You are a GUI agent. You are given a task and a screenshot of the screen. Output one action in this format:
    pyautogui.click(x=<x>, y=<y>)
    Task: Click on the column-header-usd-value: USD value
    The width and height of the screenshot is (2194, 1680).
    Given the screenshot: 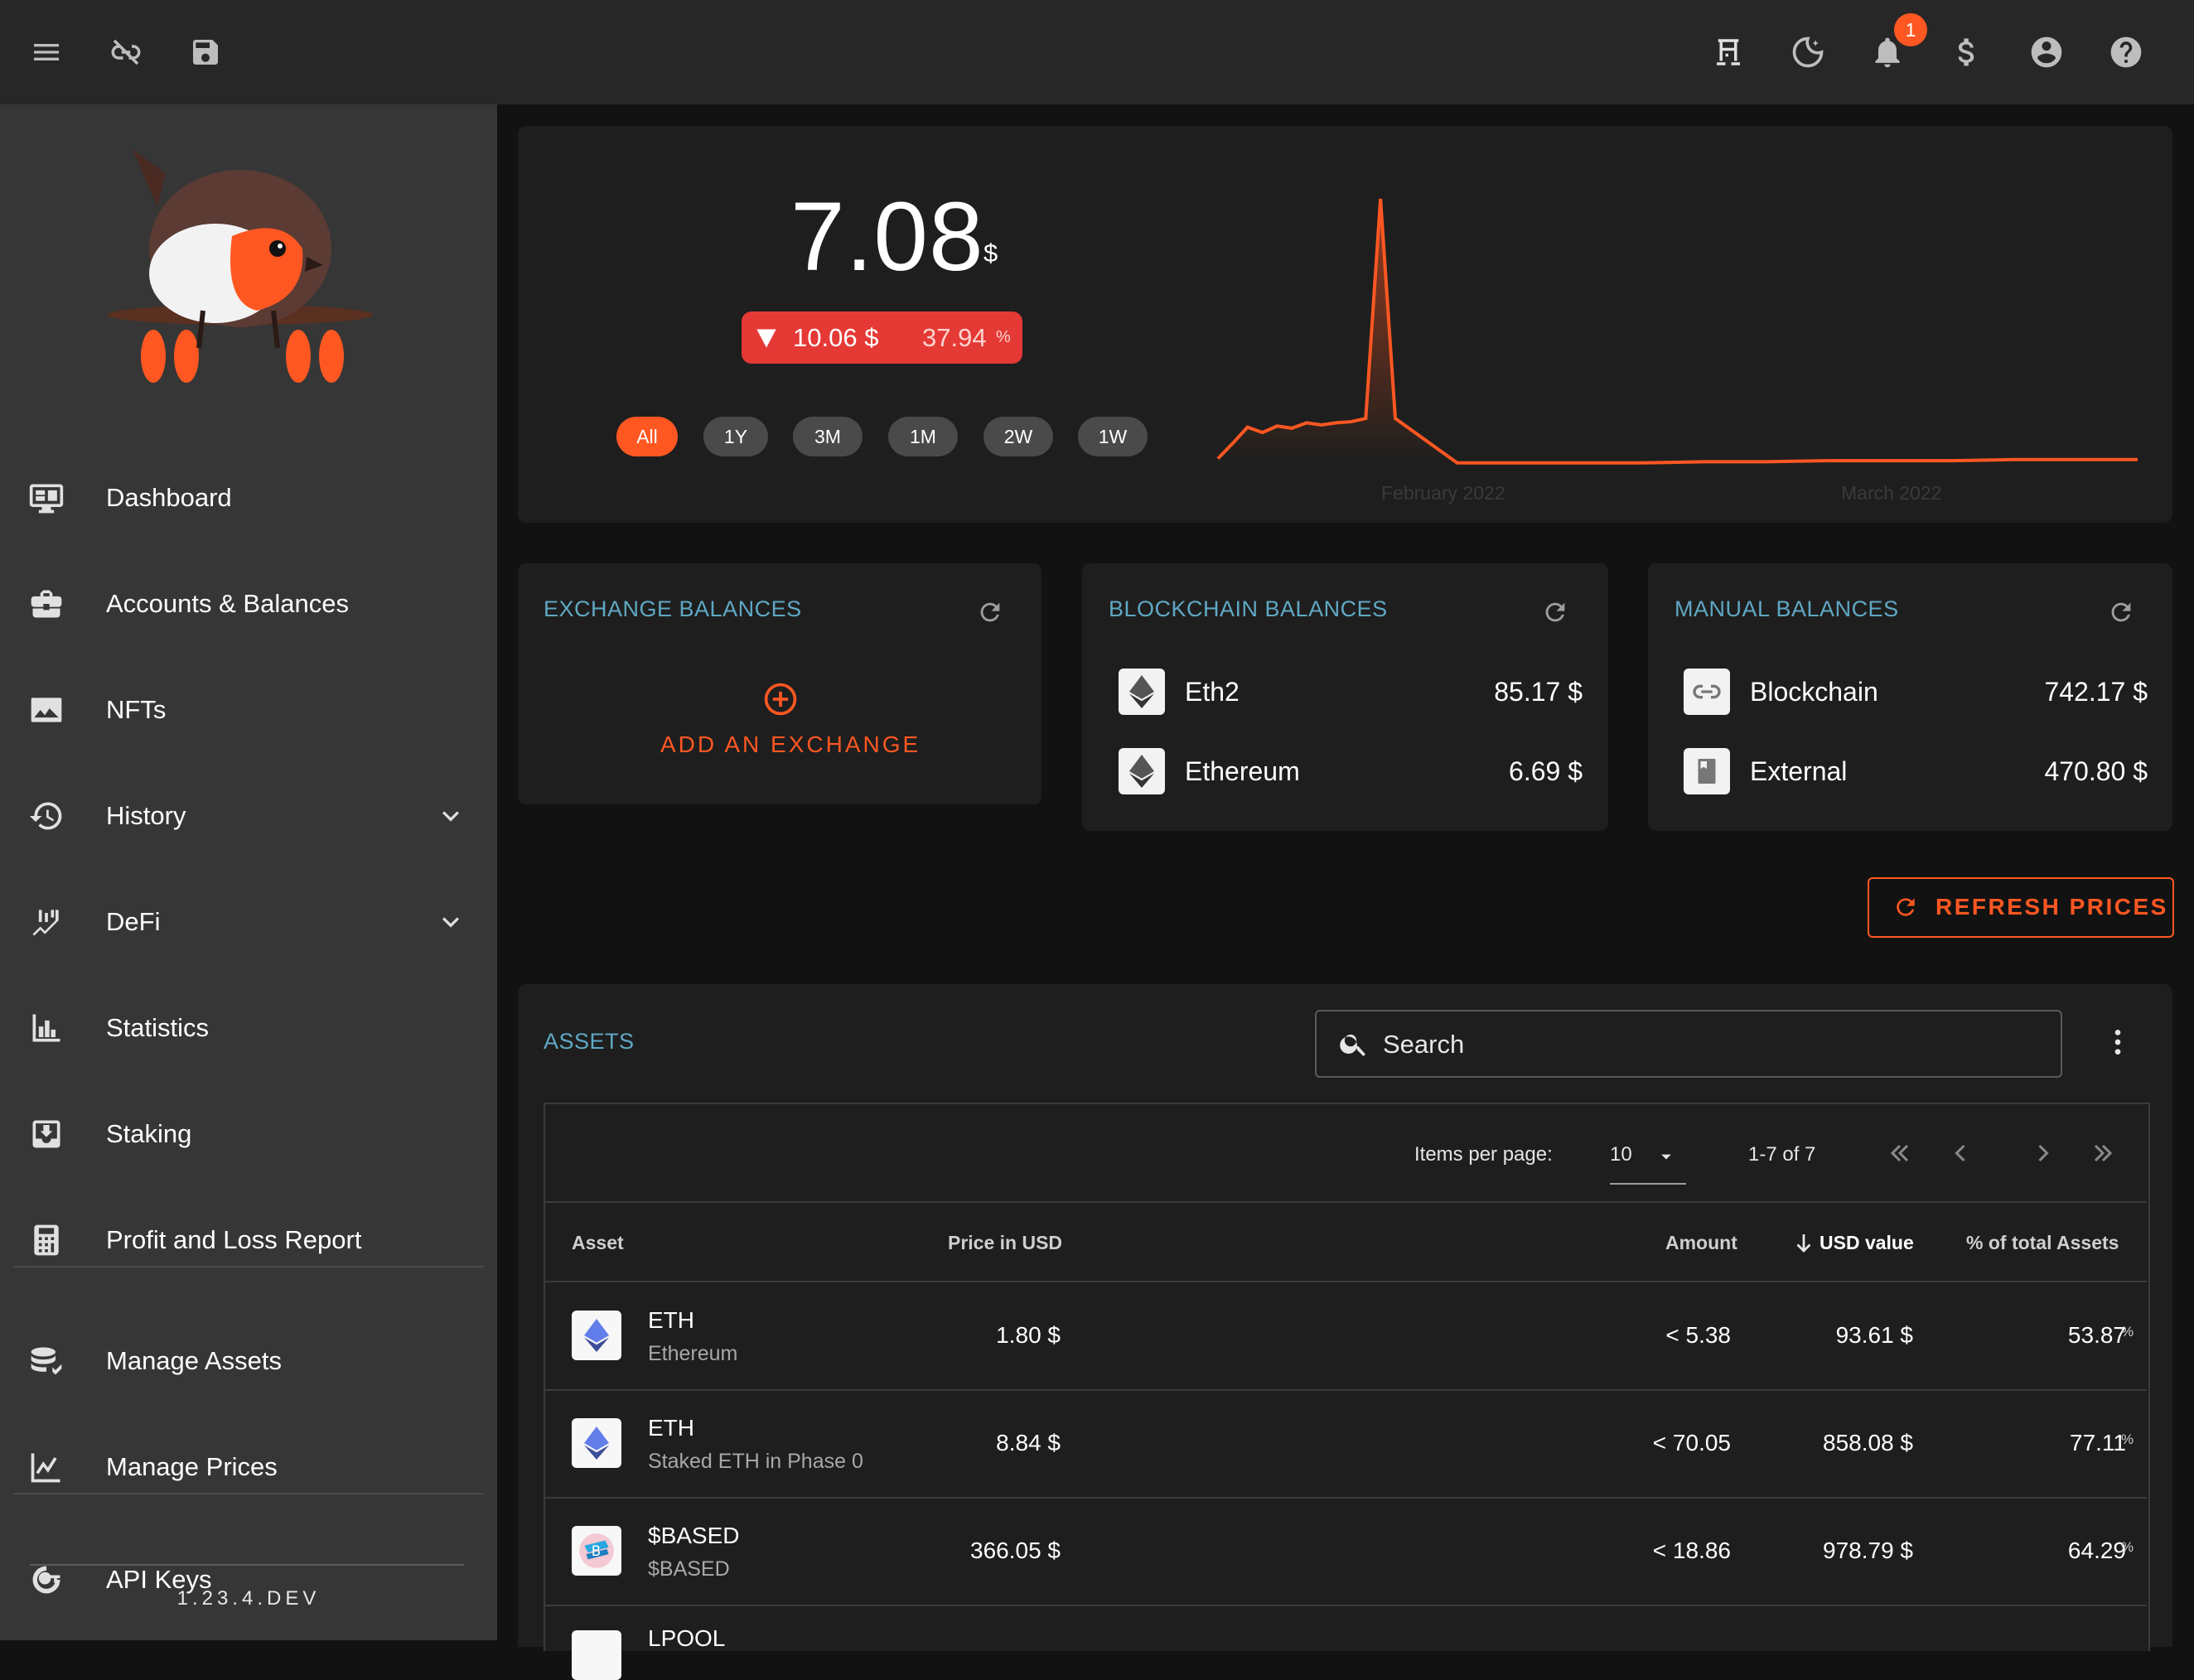 What is the action you would take?
    pyautogui.click(x=1867, y=1243)
    